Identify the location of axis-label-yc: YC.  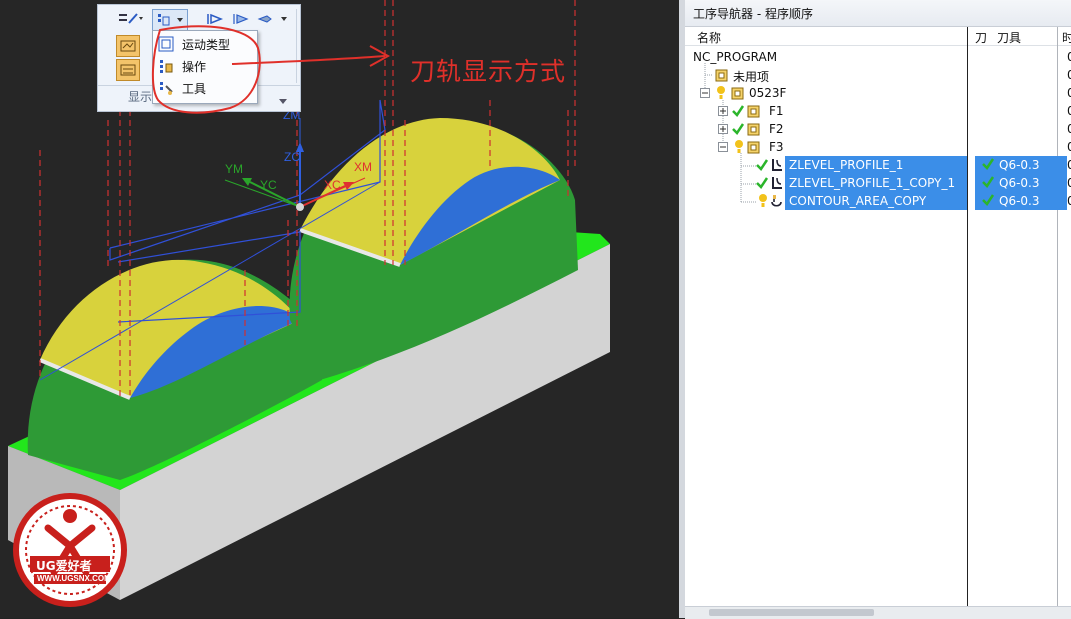
(268, 185).